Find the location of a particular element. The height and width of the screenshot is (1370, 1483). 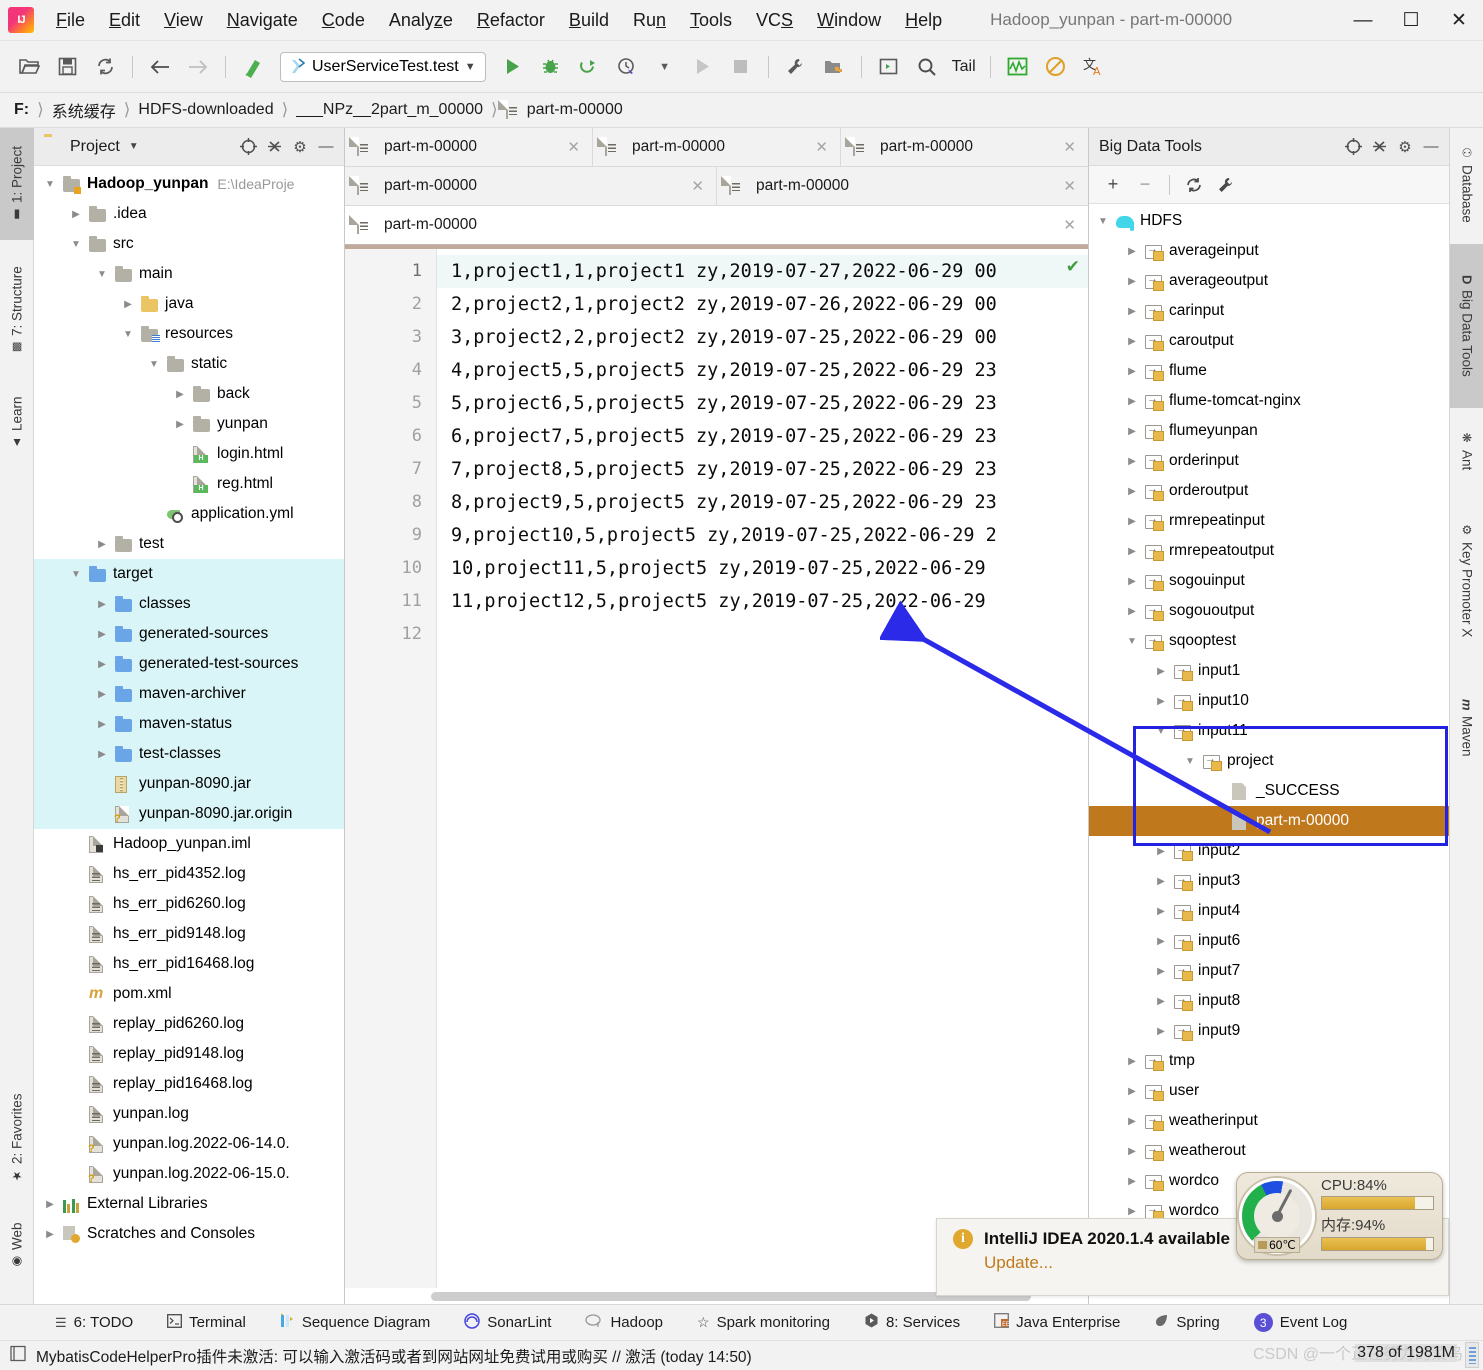

toolwindow-sequence-diagram: Sequence Diagram is located at coordinates (355, 1322).